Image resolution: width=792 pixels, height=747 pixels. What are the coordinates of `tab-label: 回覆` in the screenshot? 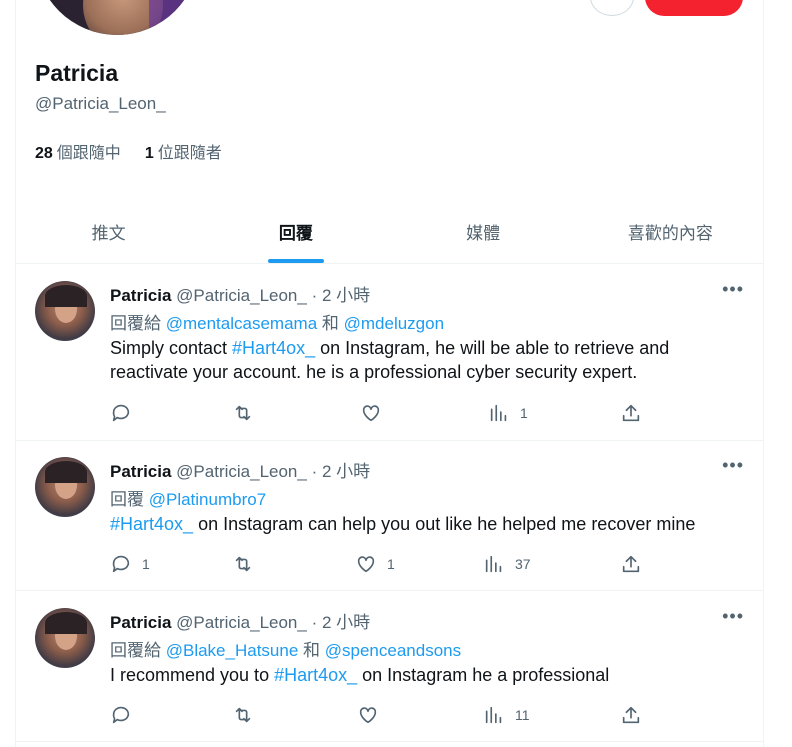 It's located at (295, 233).